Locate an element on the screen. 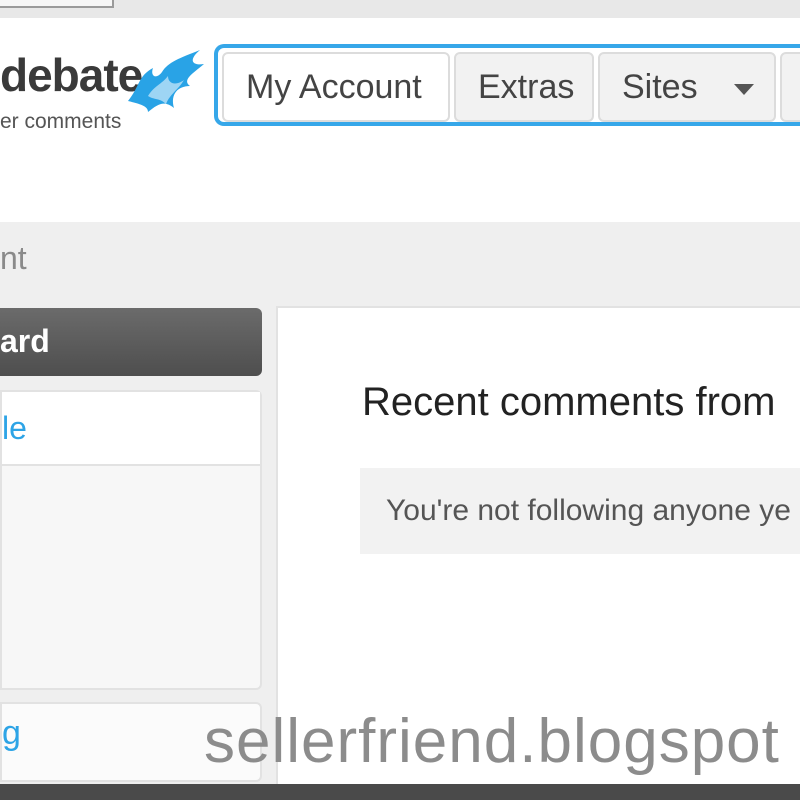 This screenshot has height=800, width=800. chevron-down-icon is located at coordinates (744, 89).